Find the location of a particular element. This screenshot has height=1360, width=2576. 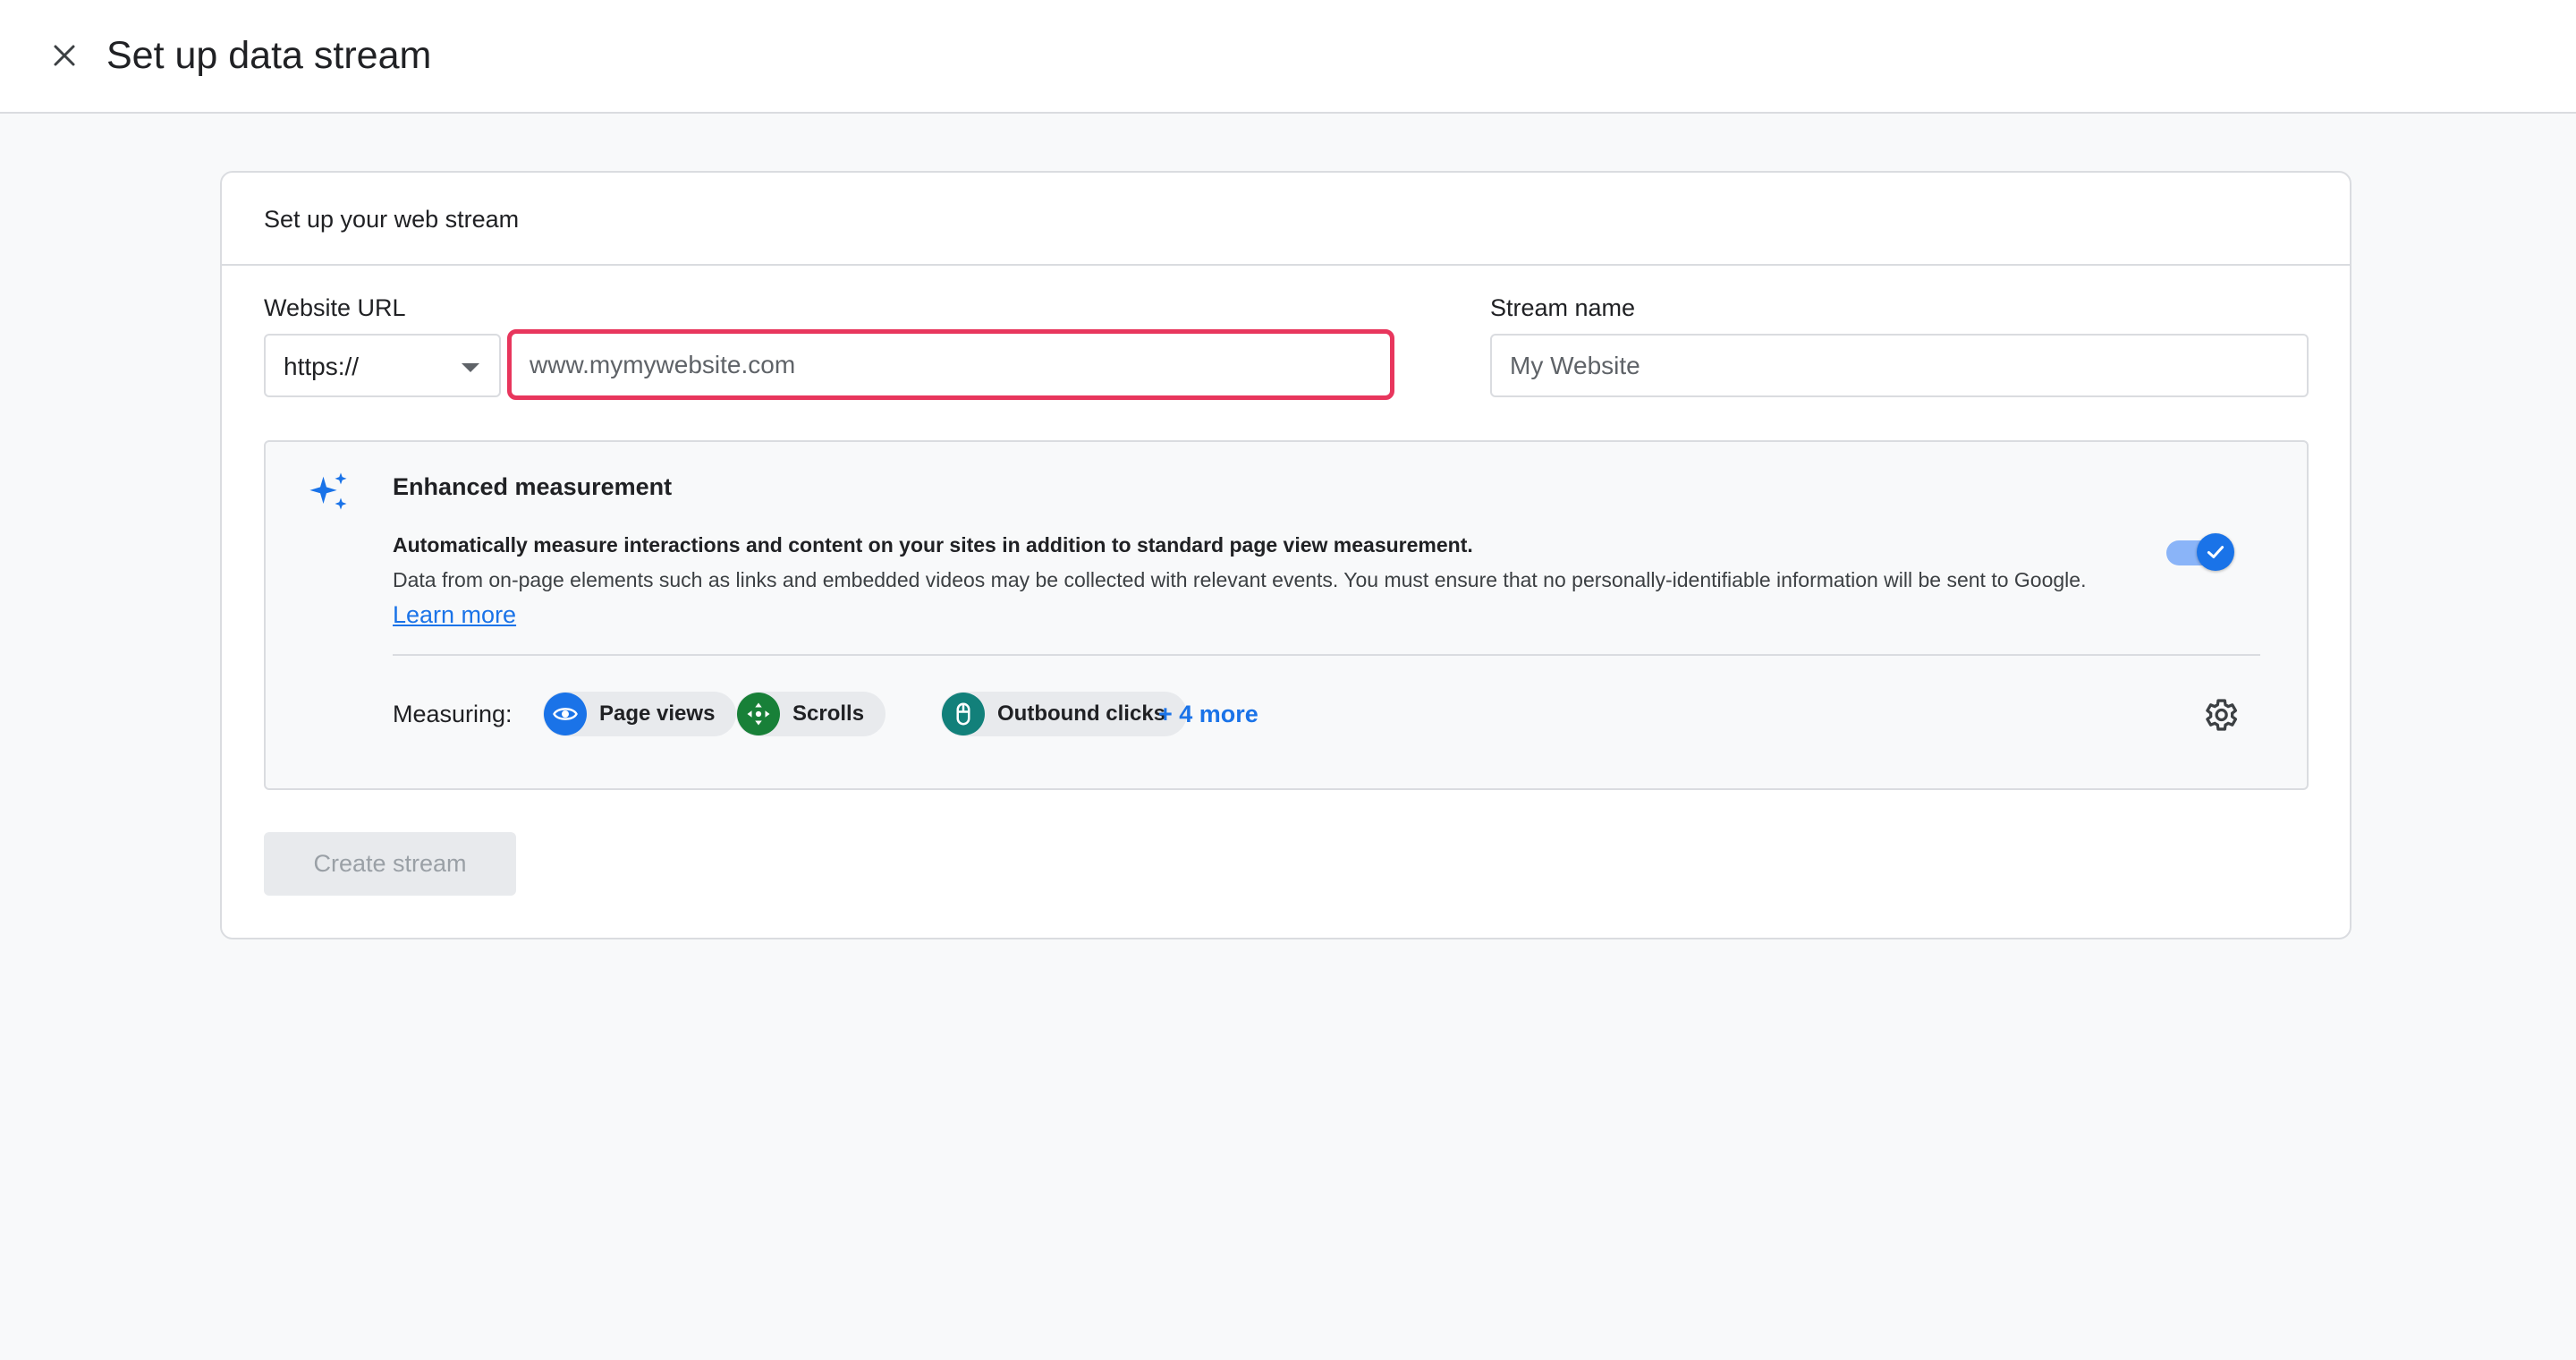

close-icon is located at coordinates (64, 55).